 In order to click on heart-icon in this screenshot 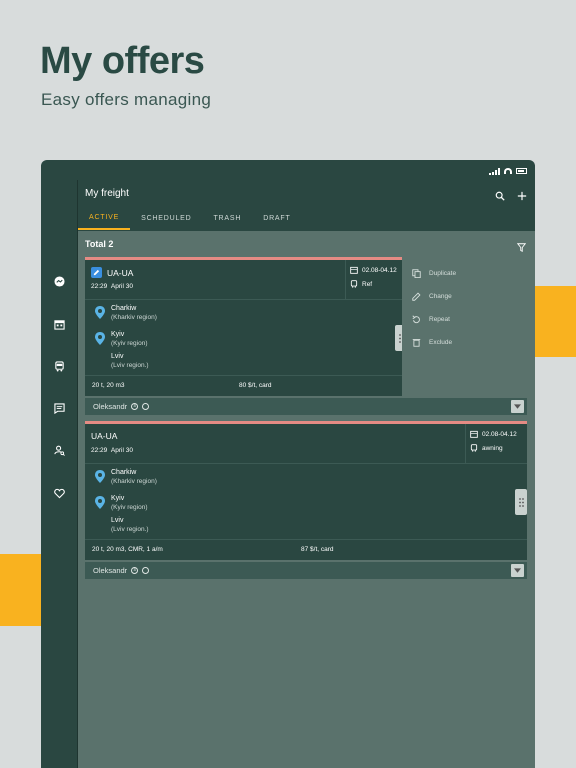, I will do `click(59, 493)`.